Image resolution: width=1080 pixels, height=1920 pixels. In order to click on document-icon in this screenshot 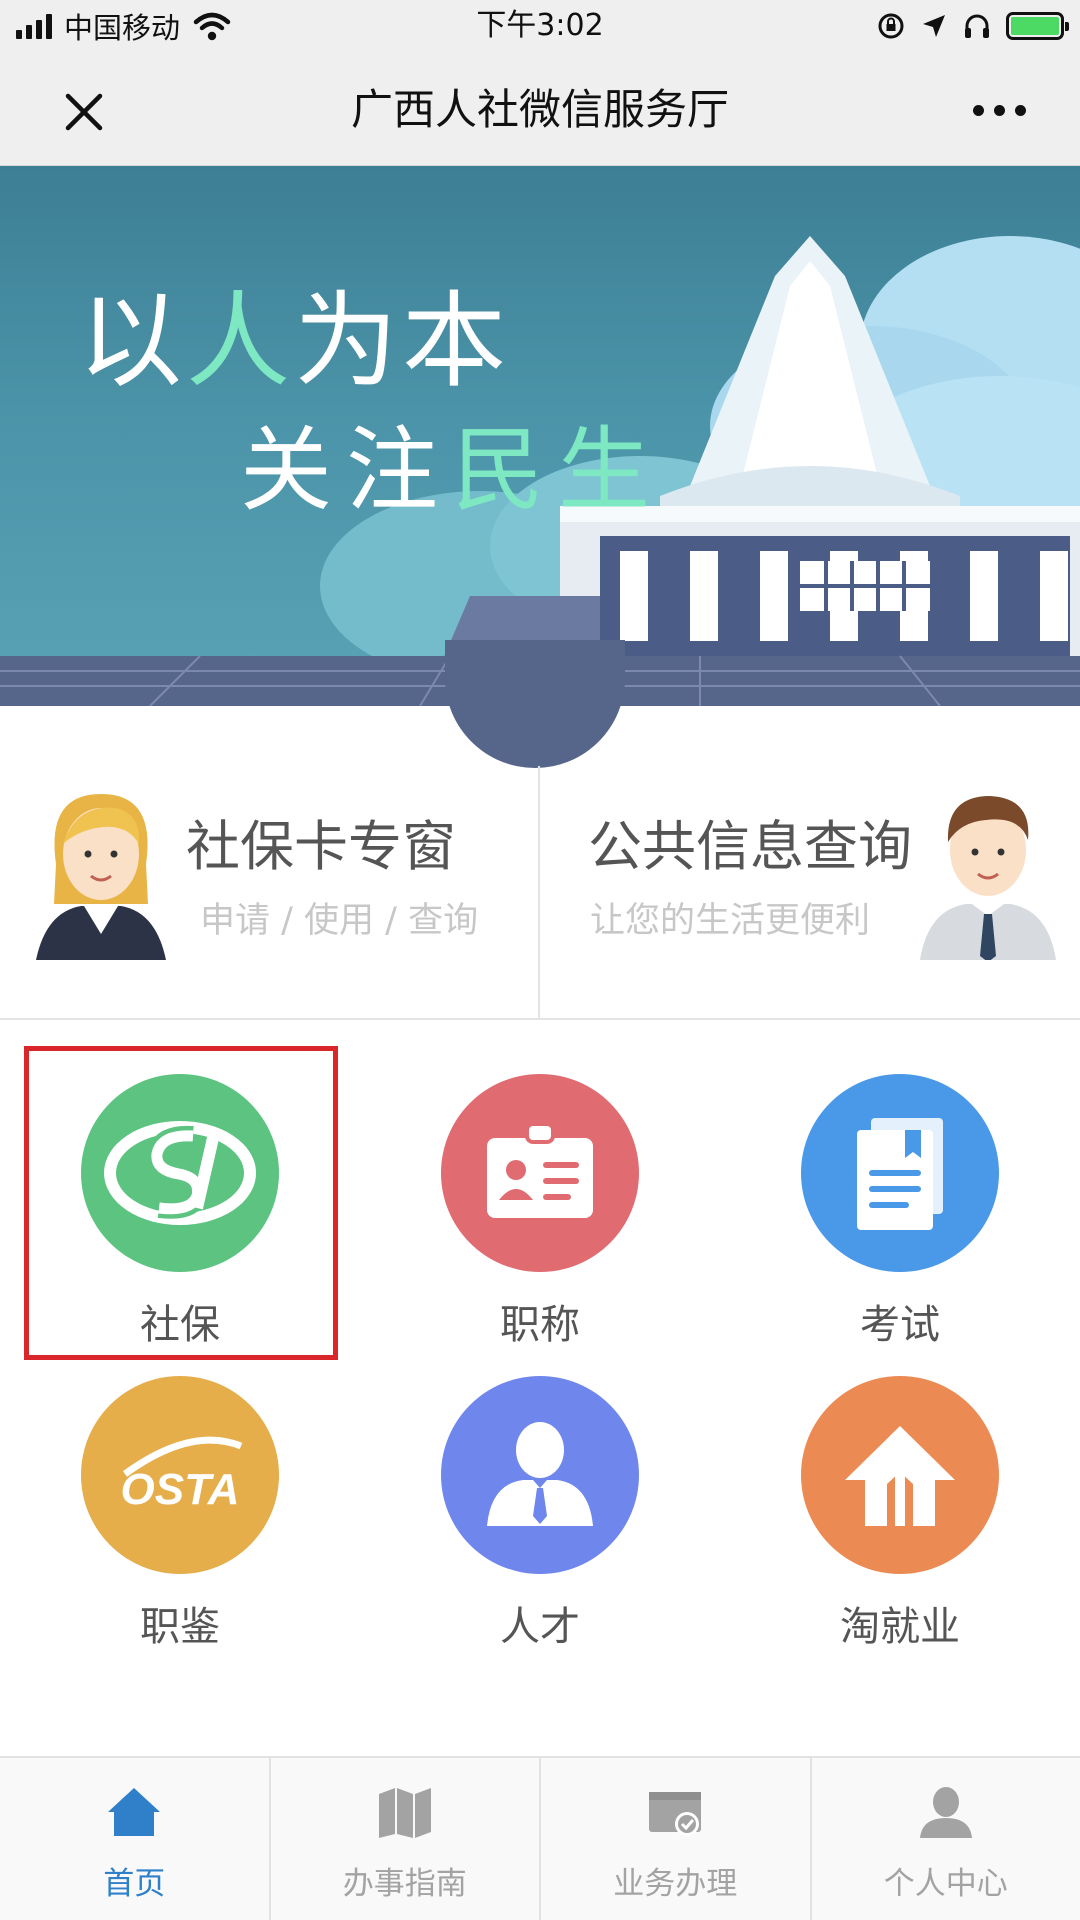, I will do `click(900, 1173)`.